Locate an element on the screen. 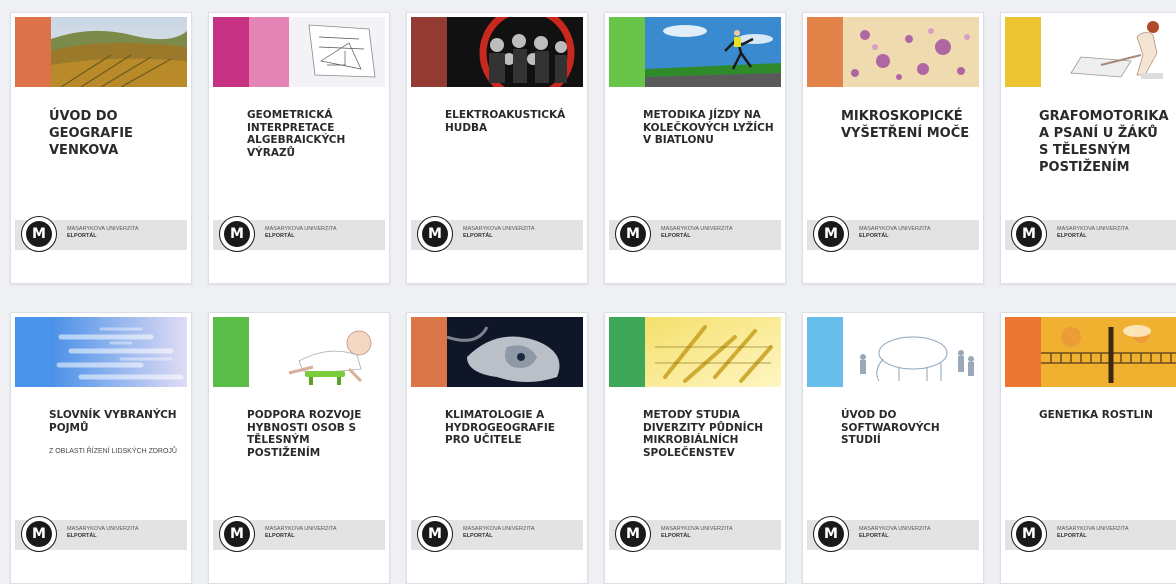 Image resolution: width=1176 pixels, height=584 pixels. publication-title: Úvod do softwarových studií is located at coordinates (890, 428).